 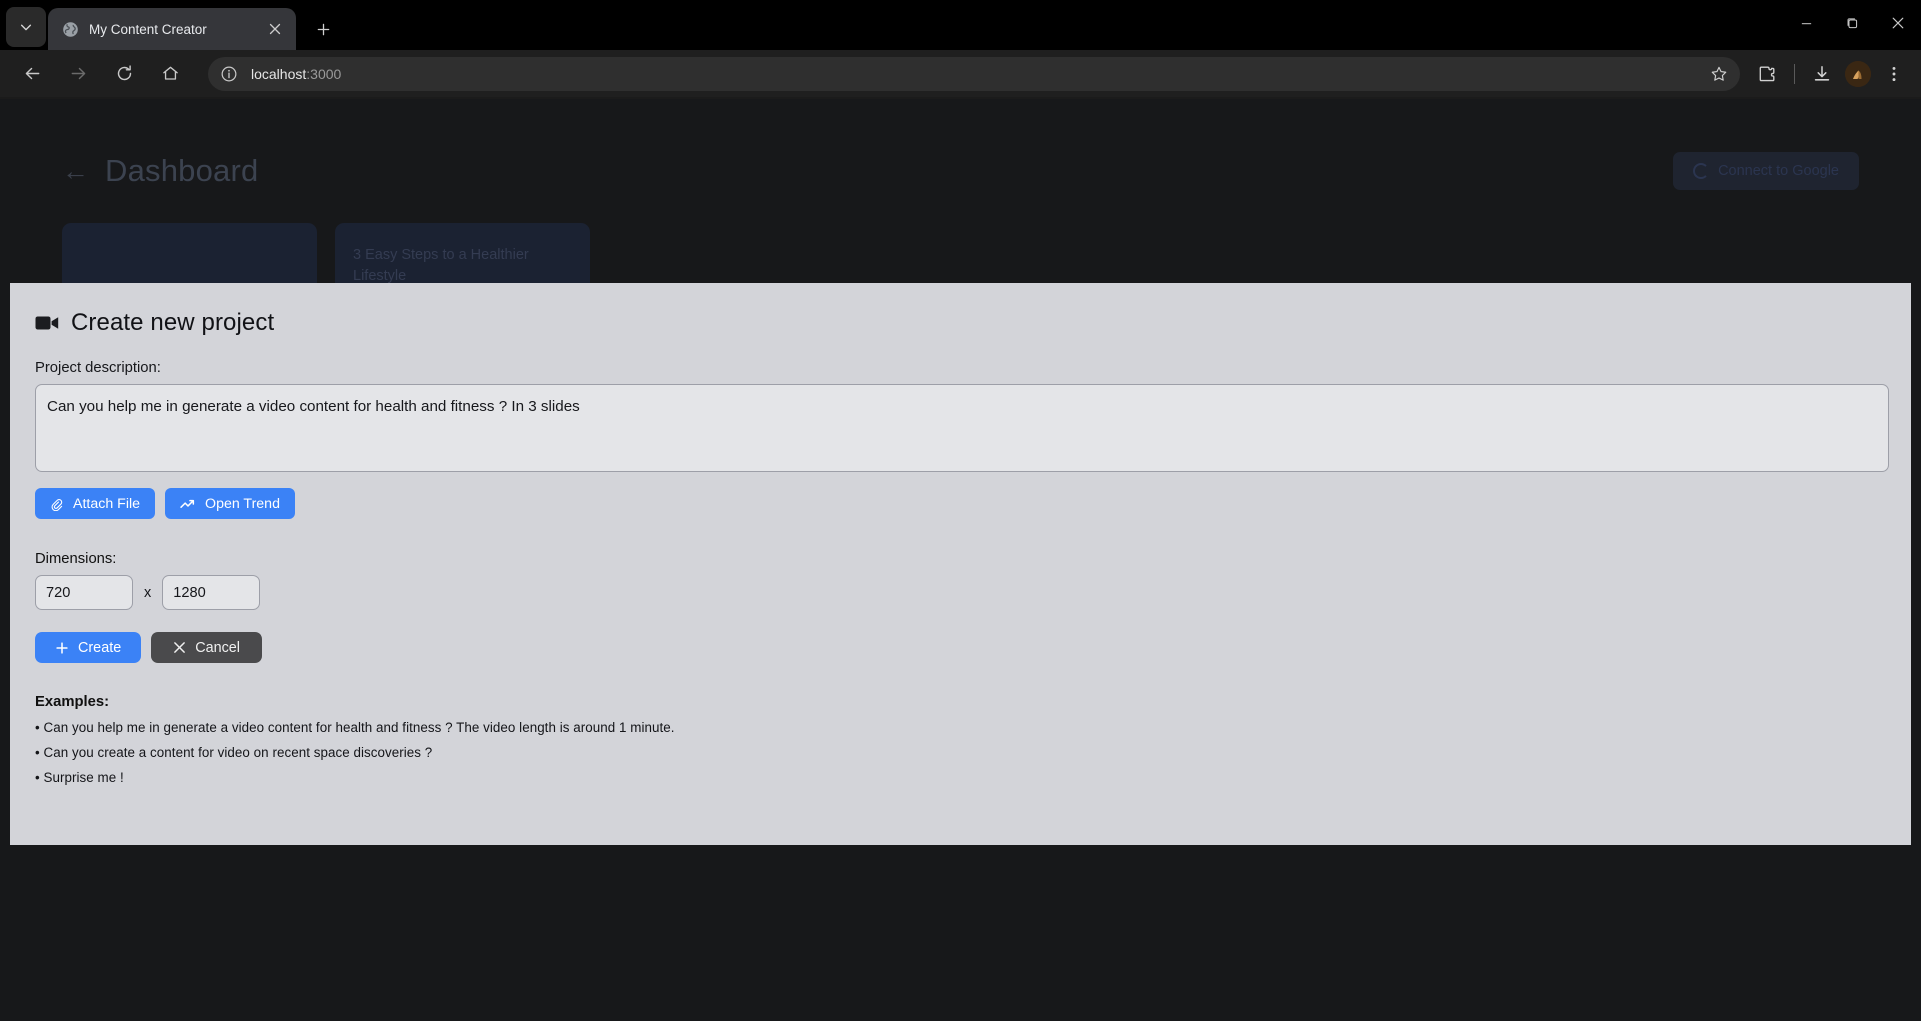 What do you see at coordinates (100, 647) in the screenshot?
I see `create-button-label: Create` at bounding box center [100, 647].